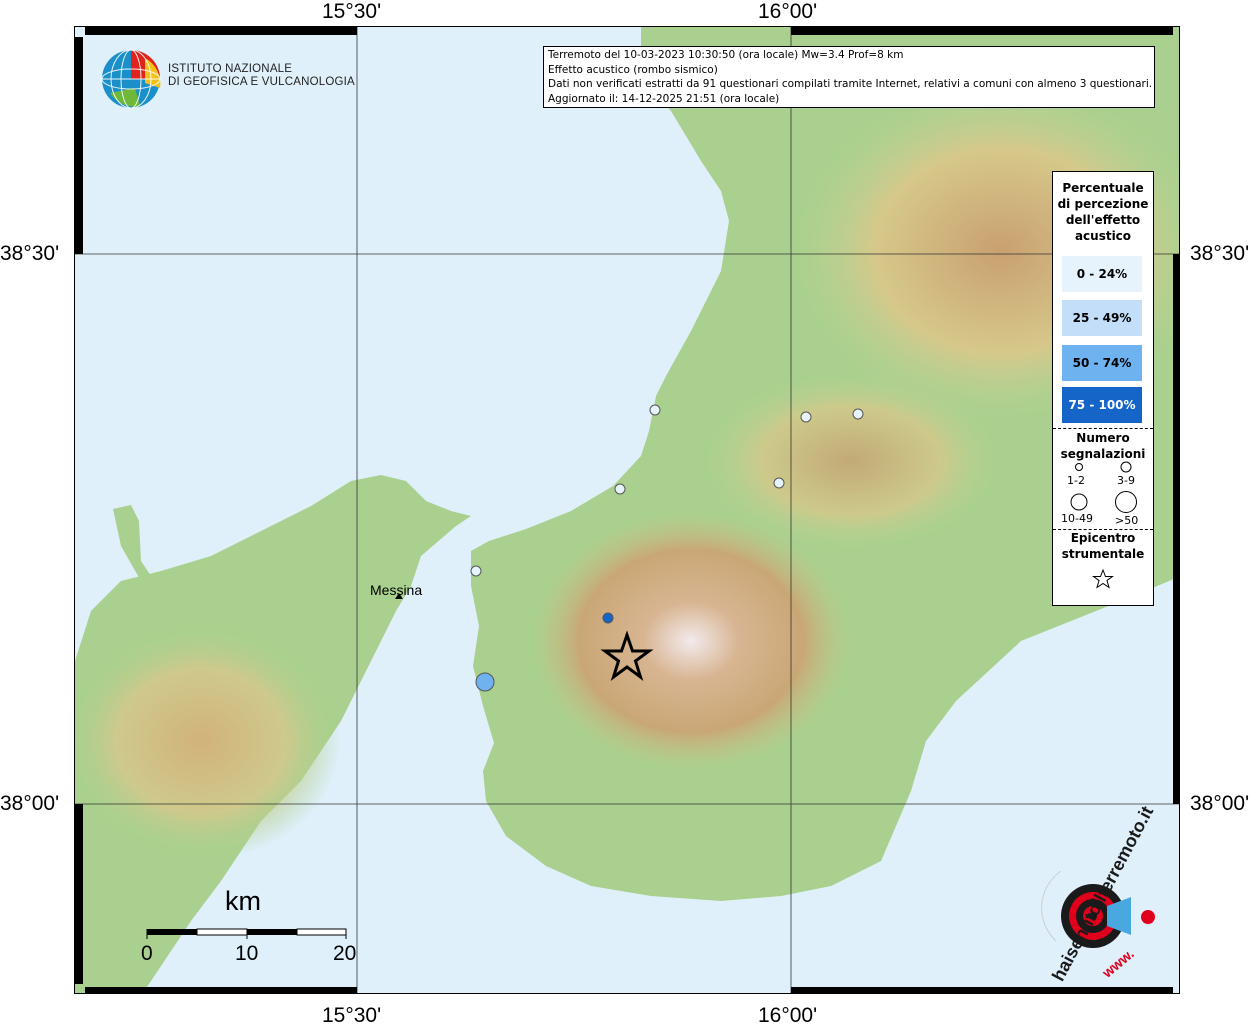  What do you see at coordinates (1103, 438) in the screenshot?
I see `count-title-line: Numero` at bounding box center [1103, 438].